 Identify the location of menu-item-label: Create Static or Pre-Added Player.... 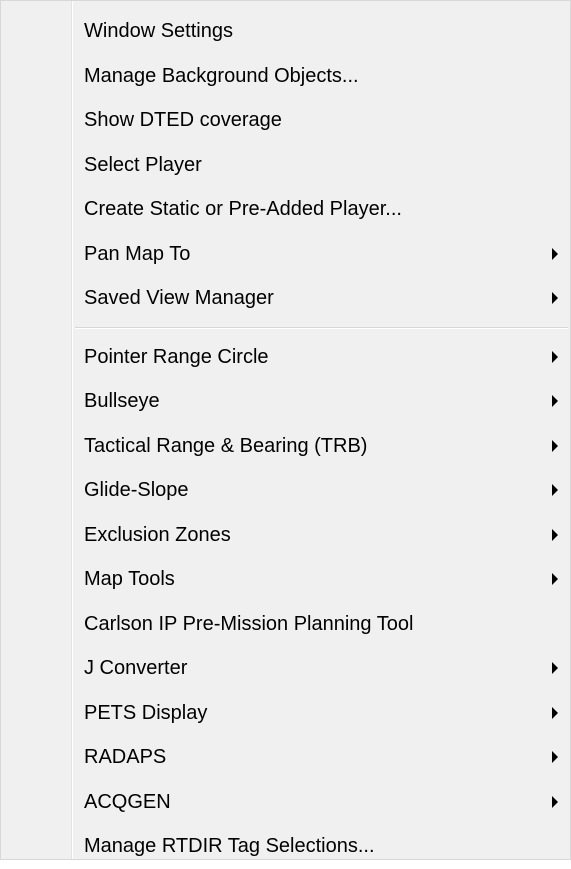
(243, 209).